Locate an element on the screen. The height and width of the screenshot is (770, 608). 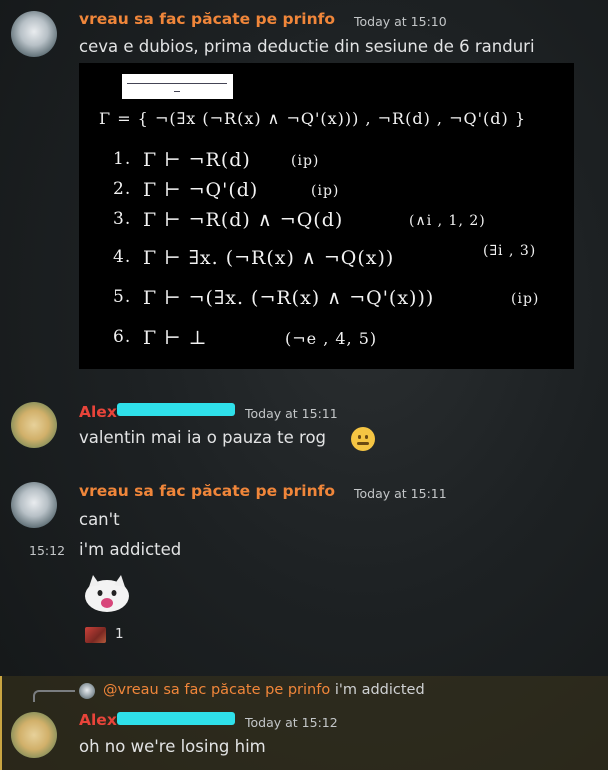
message-text: can't is located at coordinates (99, 519).